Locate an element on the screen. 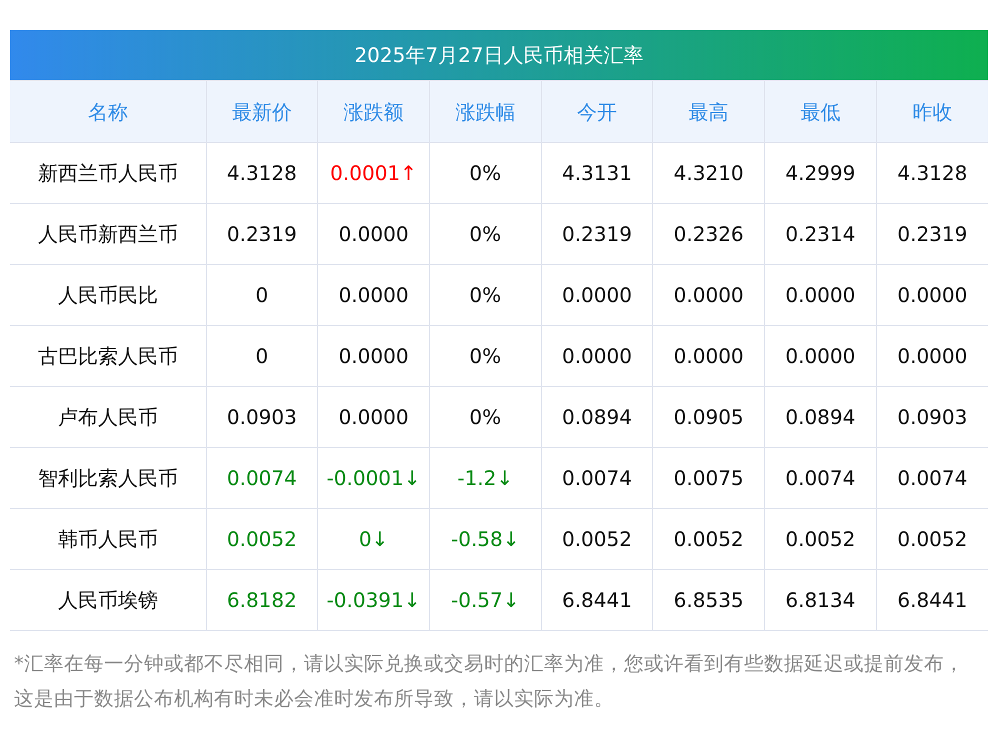  currency-pair-cell: 人民币民比 is located at coordinates (108, 295).